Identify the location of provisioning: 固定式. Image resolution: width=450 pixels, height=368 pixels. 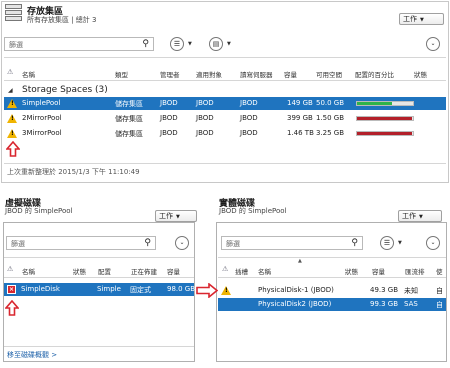
(140, 290).